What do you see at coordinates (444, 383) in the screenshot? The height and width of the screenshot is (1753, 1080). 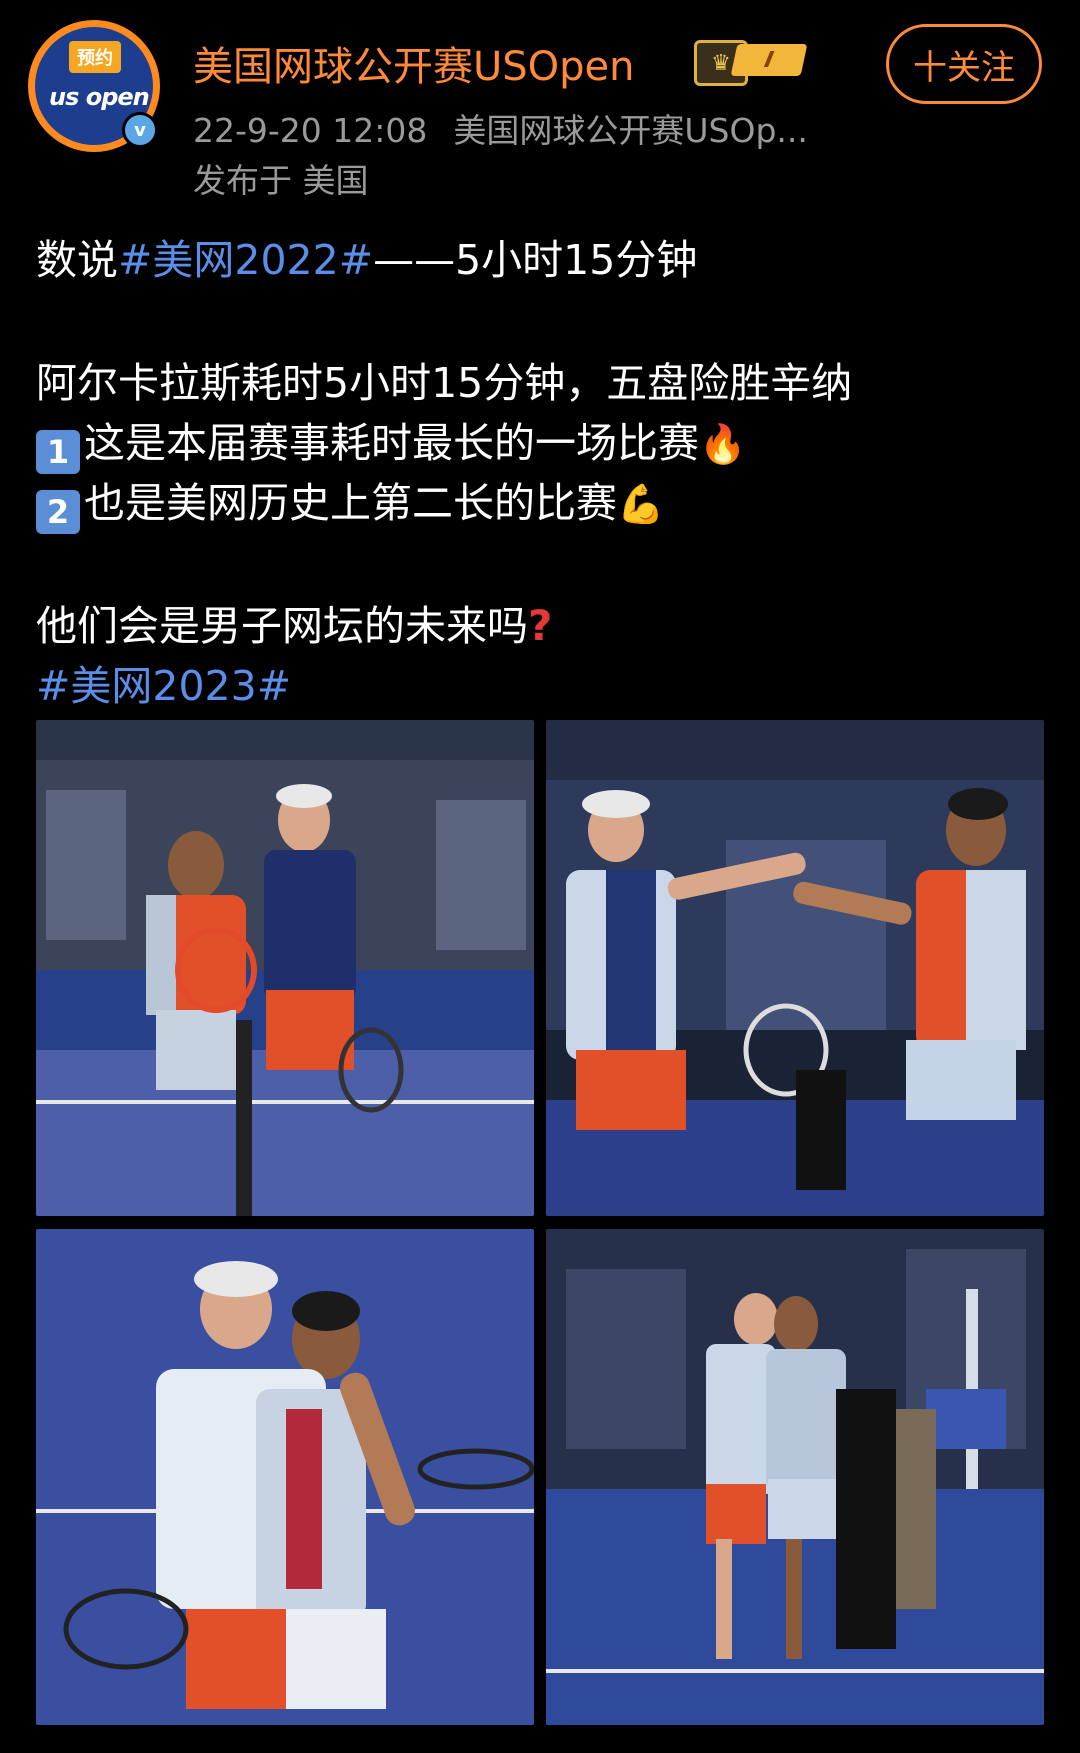 I see `post-line-2: 阿尔卡拉斯耗时5小时15分钟，五盘险胜辛纳` at bounding box center [444, 383].